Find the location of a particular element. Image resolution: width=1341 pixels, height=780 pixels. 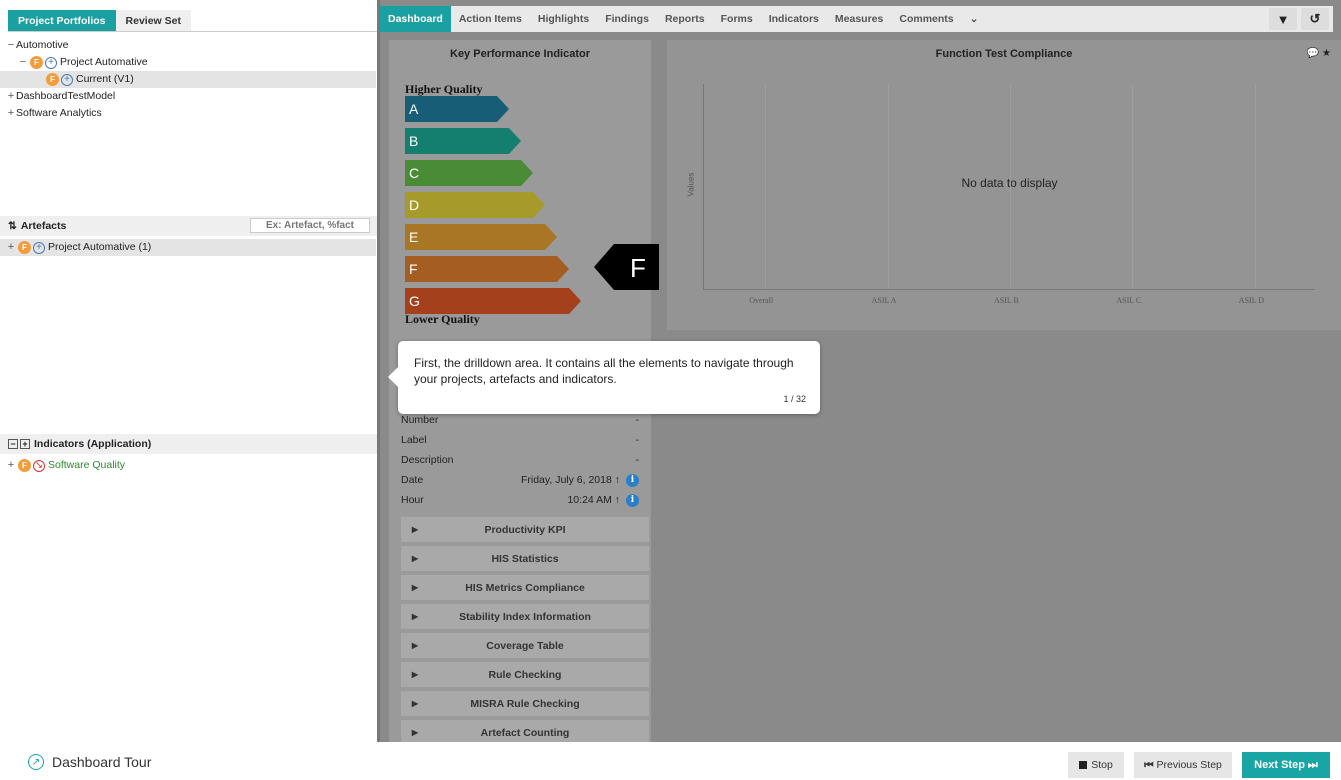

artefact-search-input: Ex: Artefact, %fact is located at coordinates (310, 225).